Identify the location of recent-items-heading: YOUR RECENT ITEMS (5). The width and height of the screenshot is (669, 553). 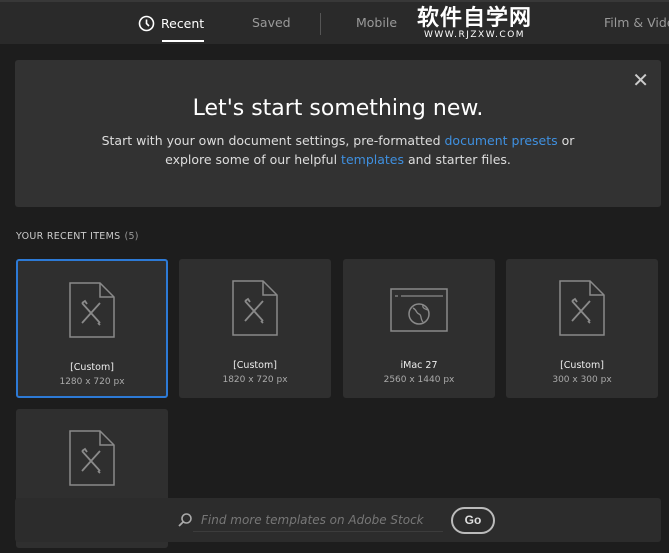
(77, 236).